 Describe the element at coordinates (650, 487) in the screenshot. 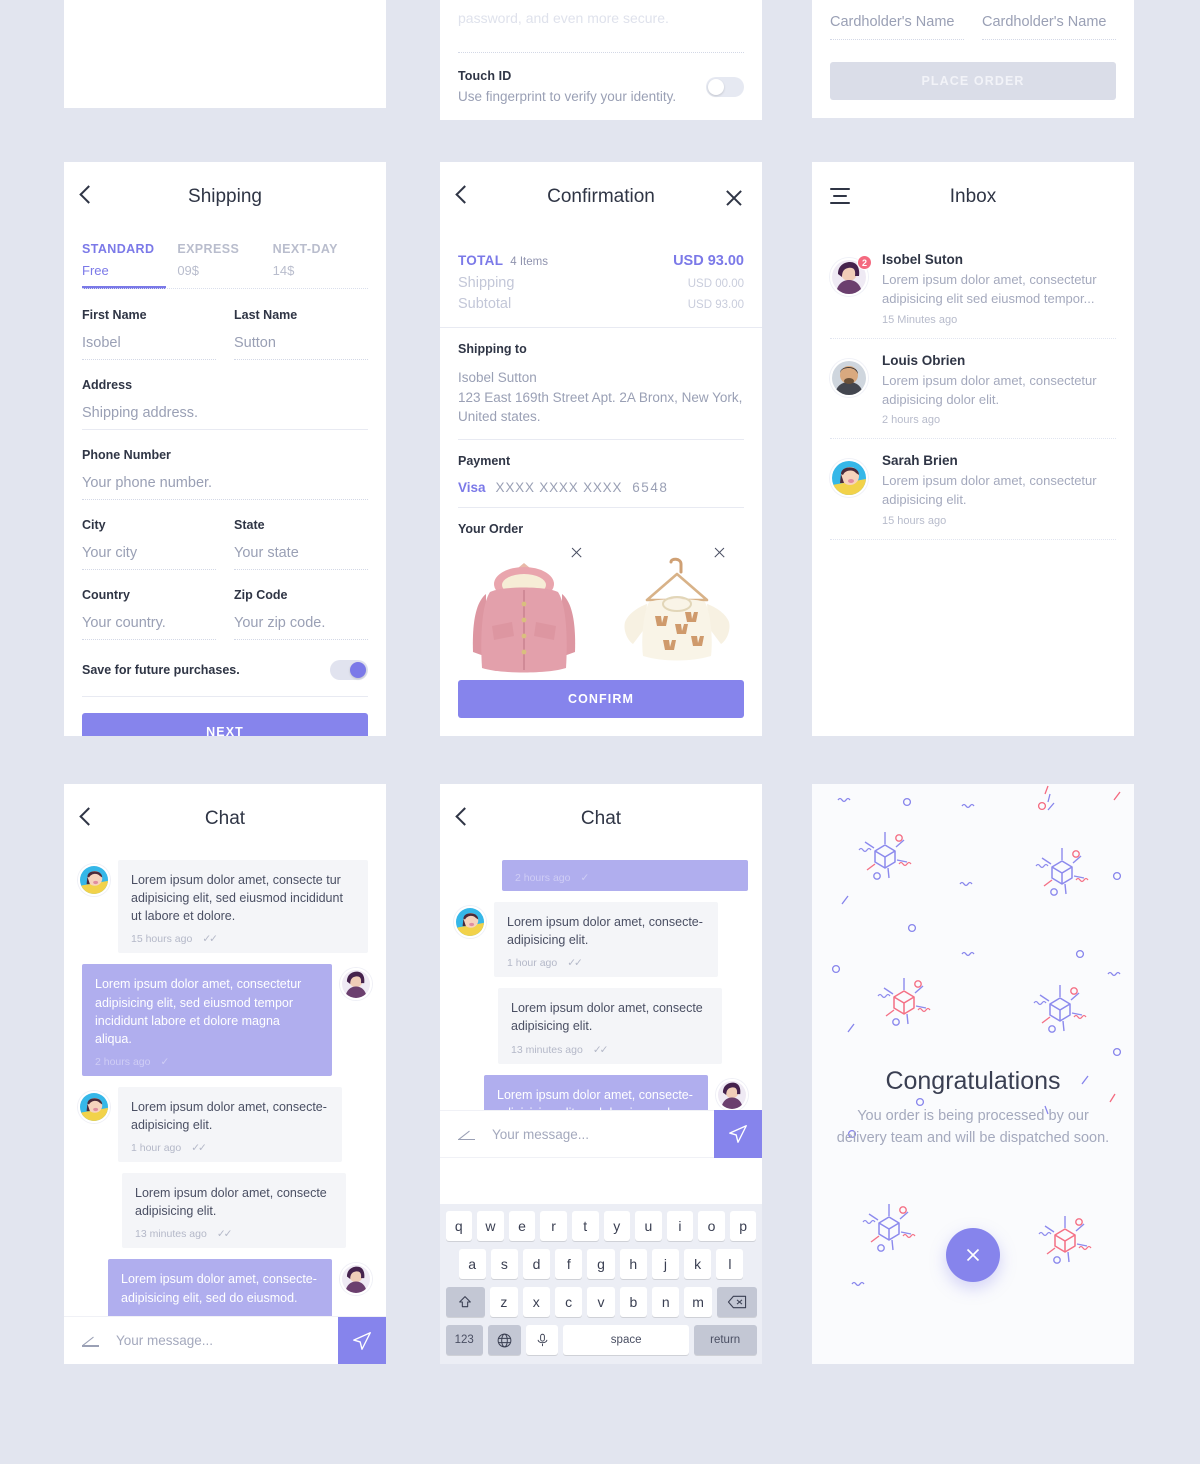

I see `card-last4: 6548` at that location.